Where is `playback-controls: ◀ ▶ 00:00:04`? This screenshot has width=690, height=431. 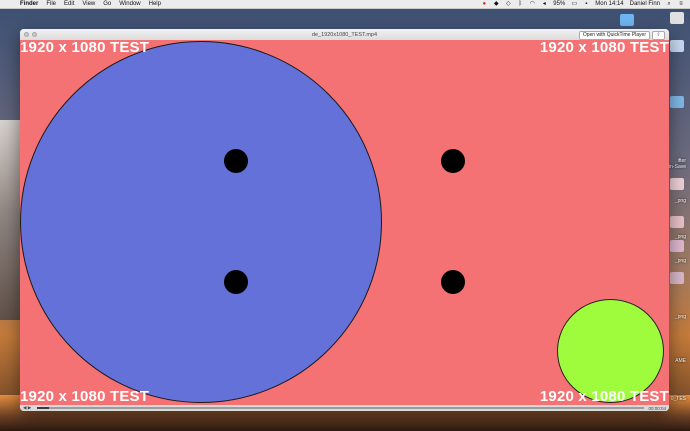 playback-controls: ◀ ▶ 00:00:04 is located at coordinates (344, 408).